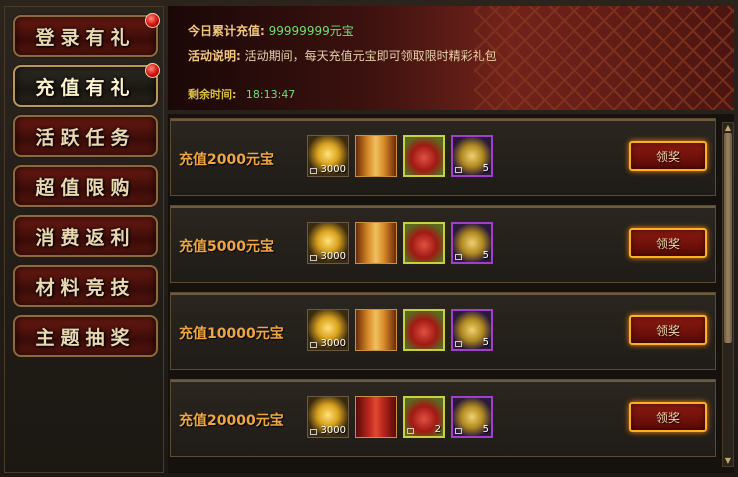  What do you see at coordinates (85, 87) in the screenshot?
I see `nav-label: 充值有礼` at bounding box center [85, 87].